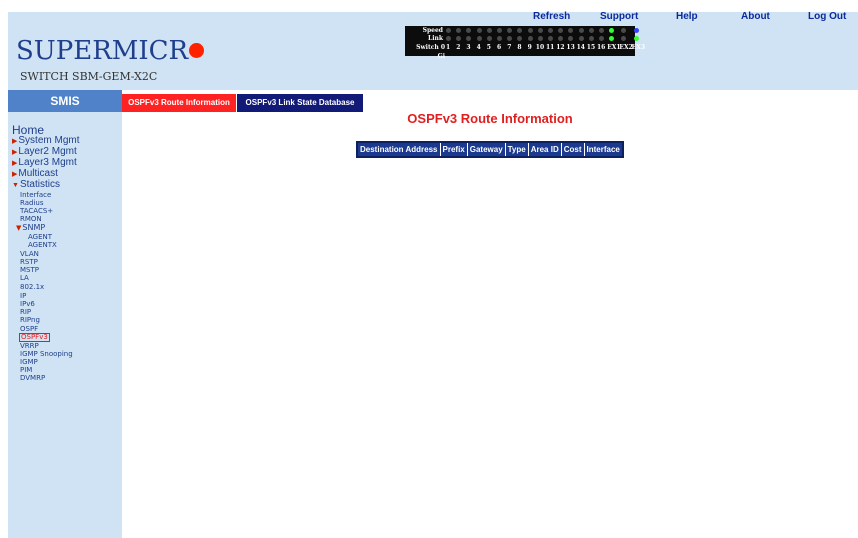  I want to click on port-number-1: 1, so click(448, 47).